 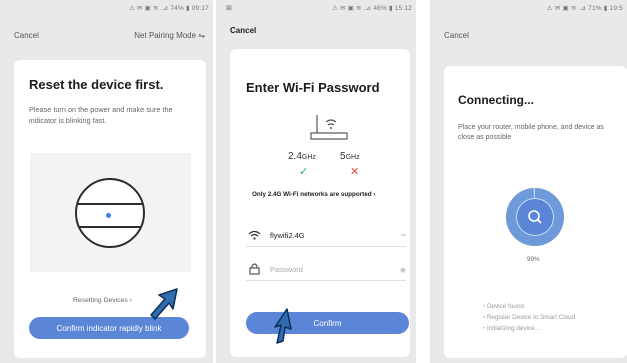 What do you see at coordinates (102, 300) in the screenshot?
I see `resetting-devices-link: Resetting Devices ›` at bounding box center [102, 300].